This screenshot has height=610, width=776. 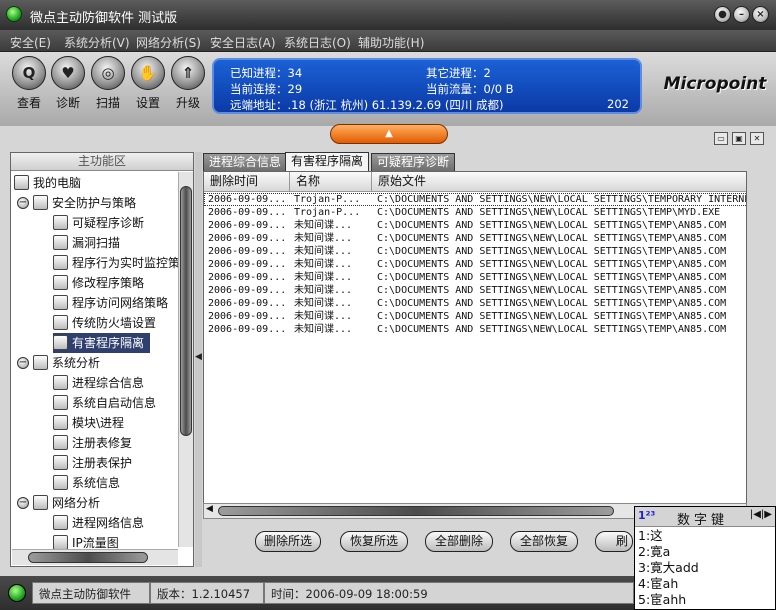 What do you see at coordinates (662, 600) in the screenshot?
I see `ime-candidate: 5:宦ahh` at bounding box center [662, 600].